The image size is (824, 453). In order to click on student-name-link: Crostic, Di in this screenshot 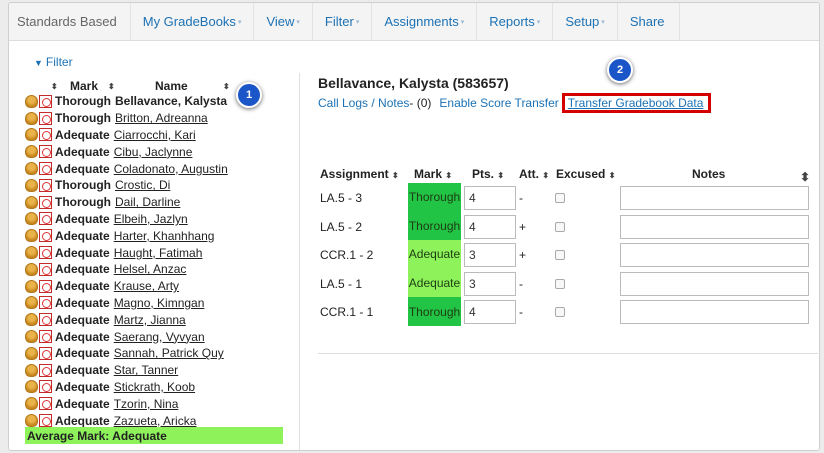, I will do `click(142, 185)`.